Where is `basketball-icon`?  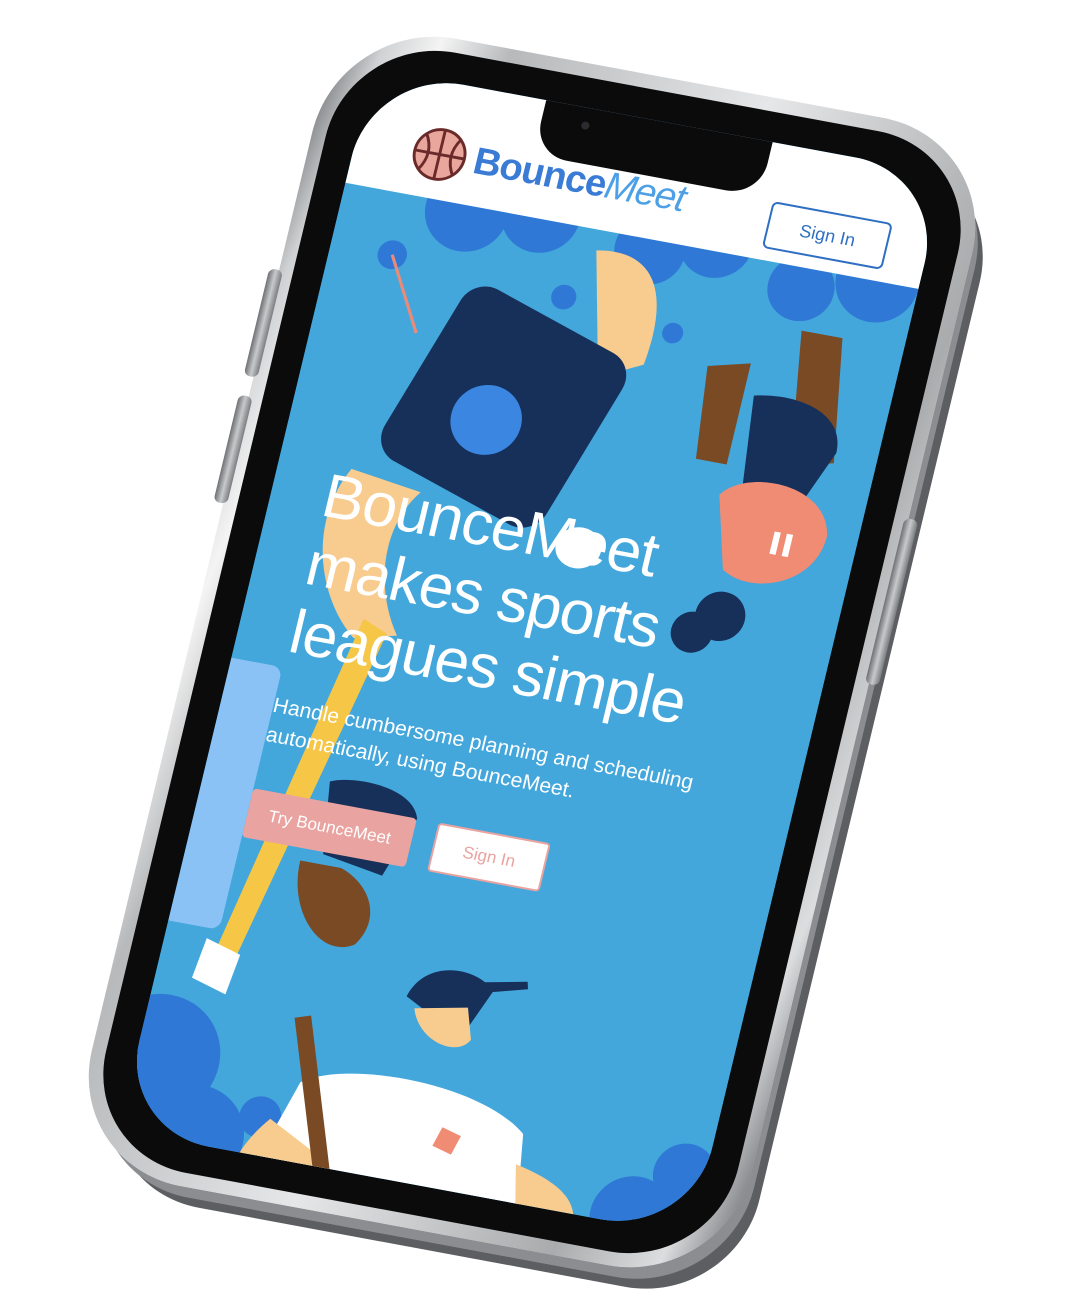 basketball-icon is located at coordinates (439, 154).